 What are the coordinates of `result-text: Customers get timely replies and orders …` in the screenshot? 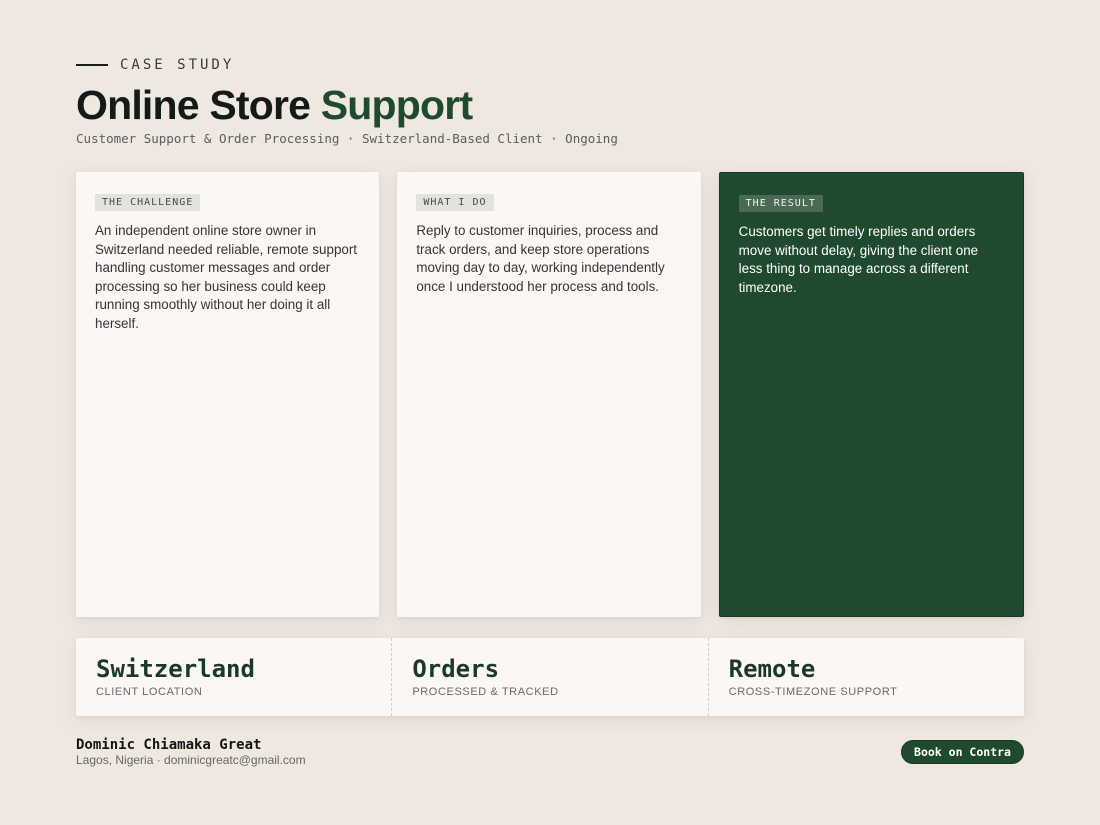 It's located at (858, 259).